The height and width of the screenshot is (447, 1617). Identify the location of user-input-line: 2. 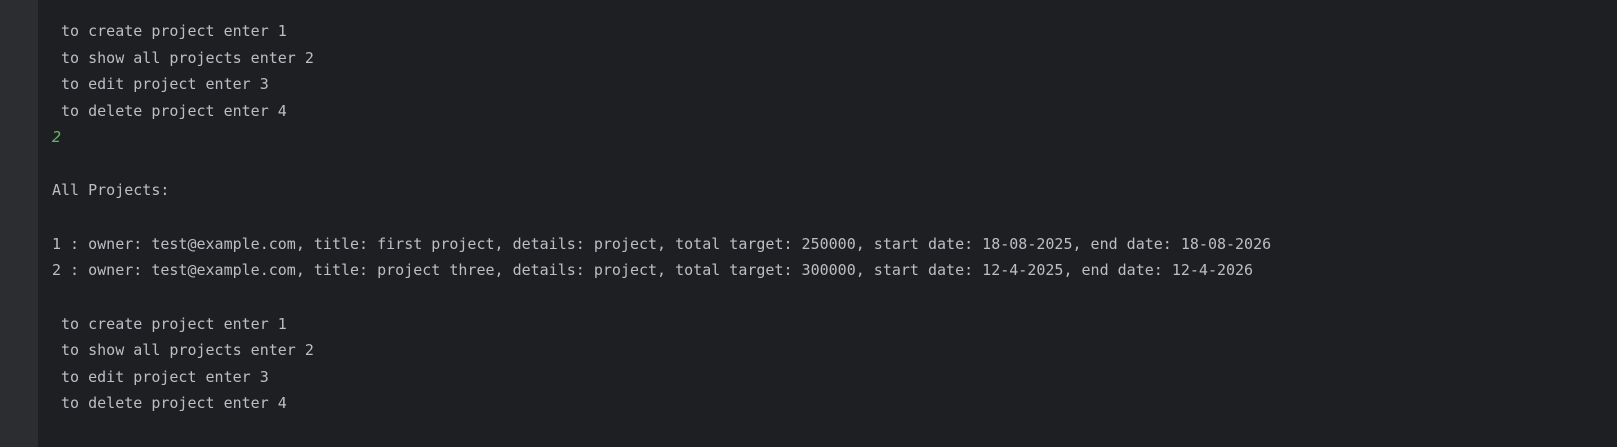
(57, 137).